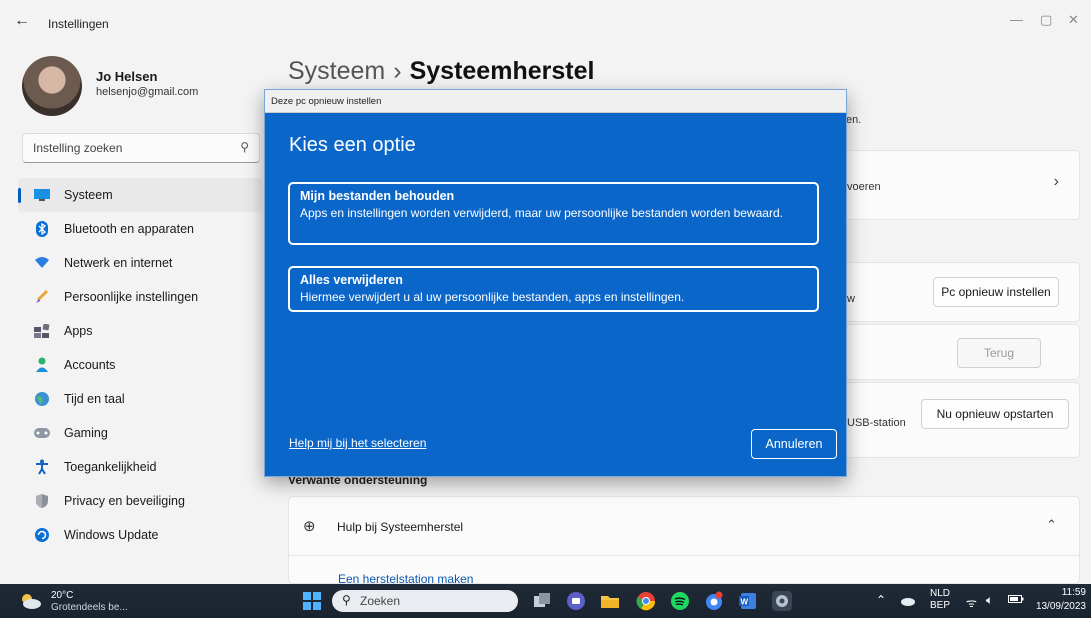 This screenshot has height=618, width=1091. What do you see at coordinates (1016, 19) in the screenshot?
I see `minimize-icon: —` at bounding box center [1016, 19].